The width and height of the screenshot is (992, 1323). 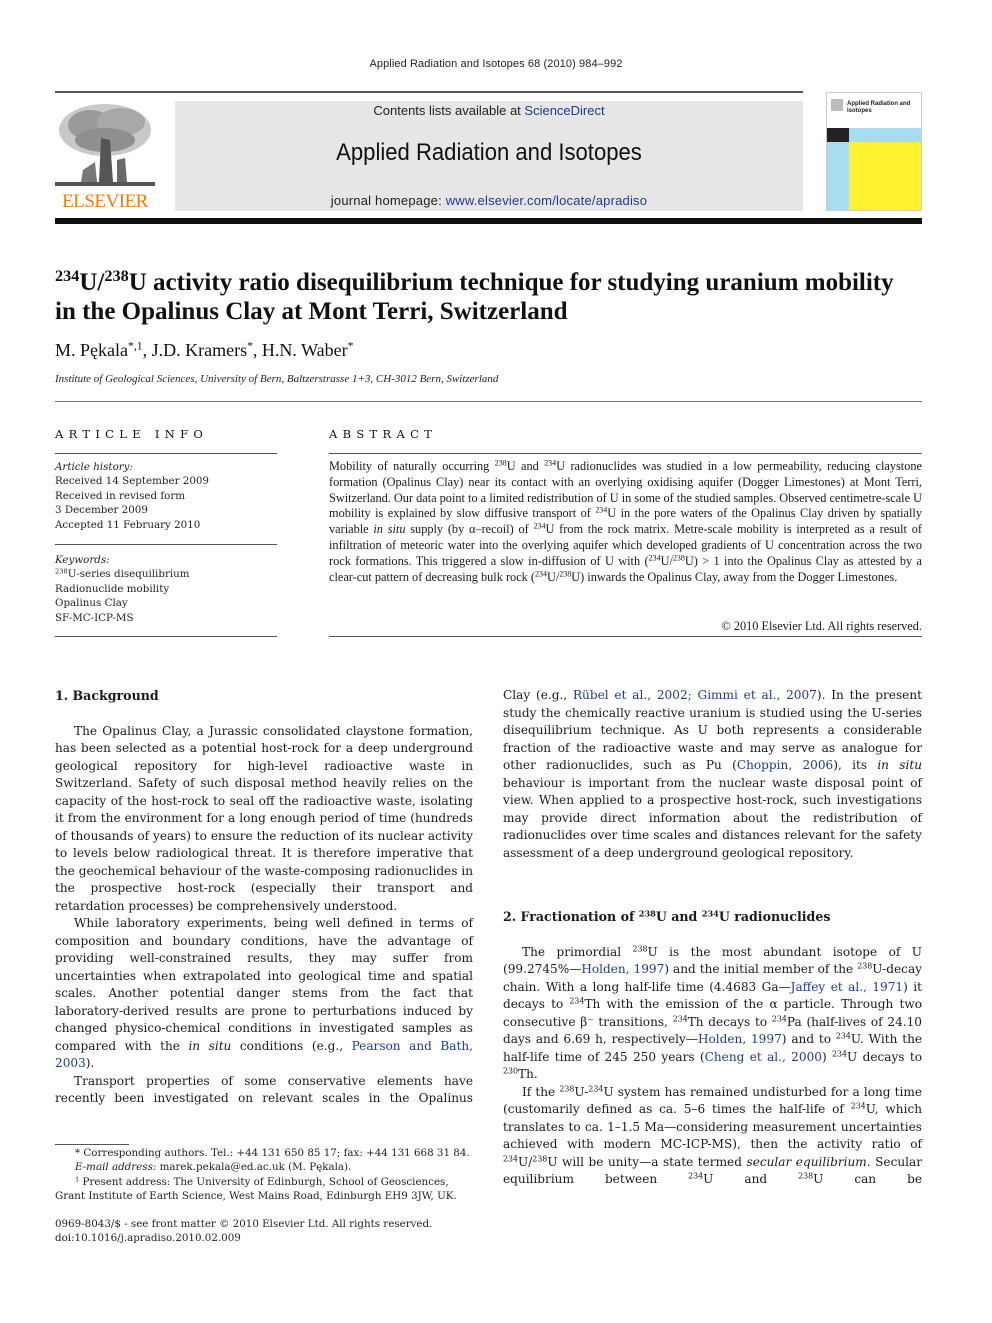 I want to click on cover-atom-icon, so click(x=838, y=135).